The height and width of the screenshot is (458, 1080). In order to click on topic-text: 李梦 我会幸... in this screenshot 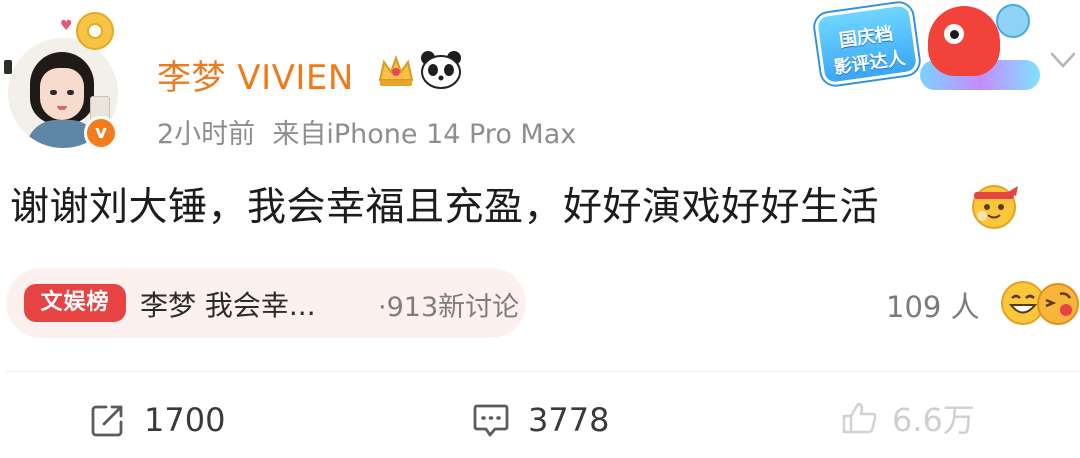, I will do `click(228, 305)`.